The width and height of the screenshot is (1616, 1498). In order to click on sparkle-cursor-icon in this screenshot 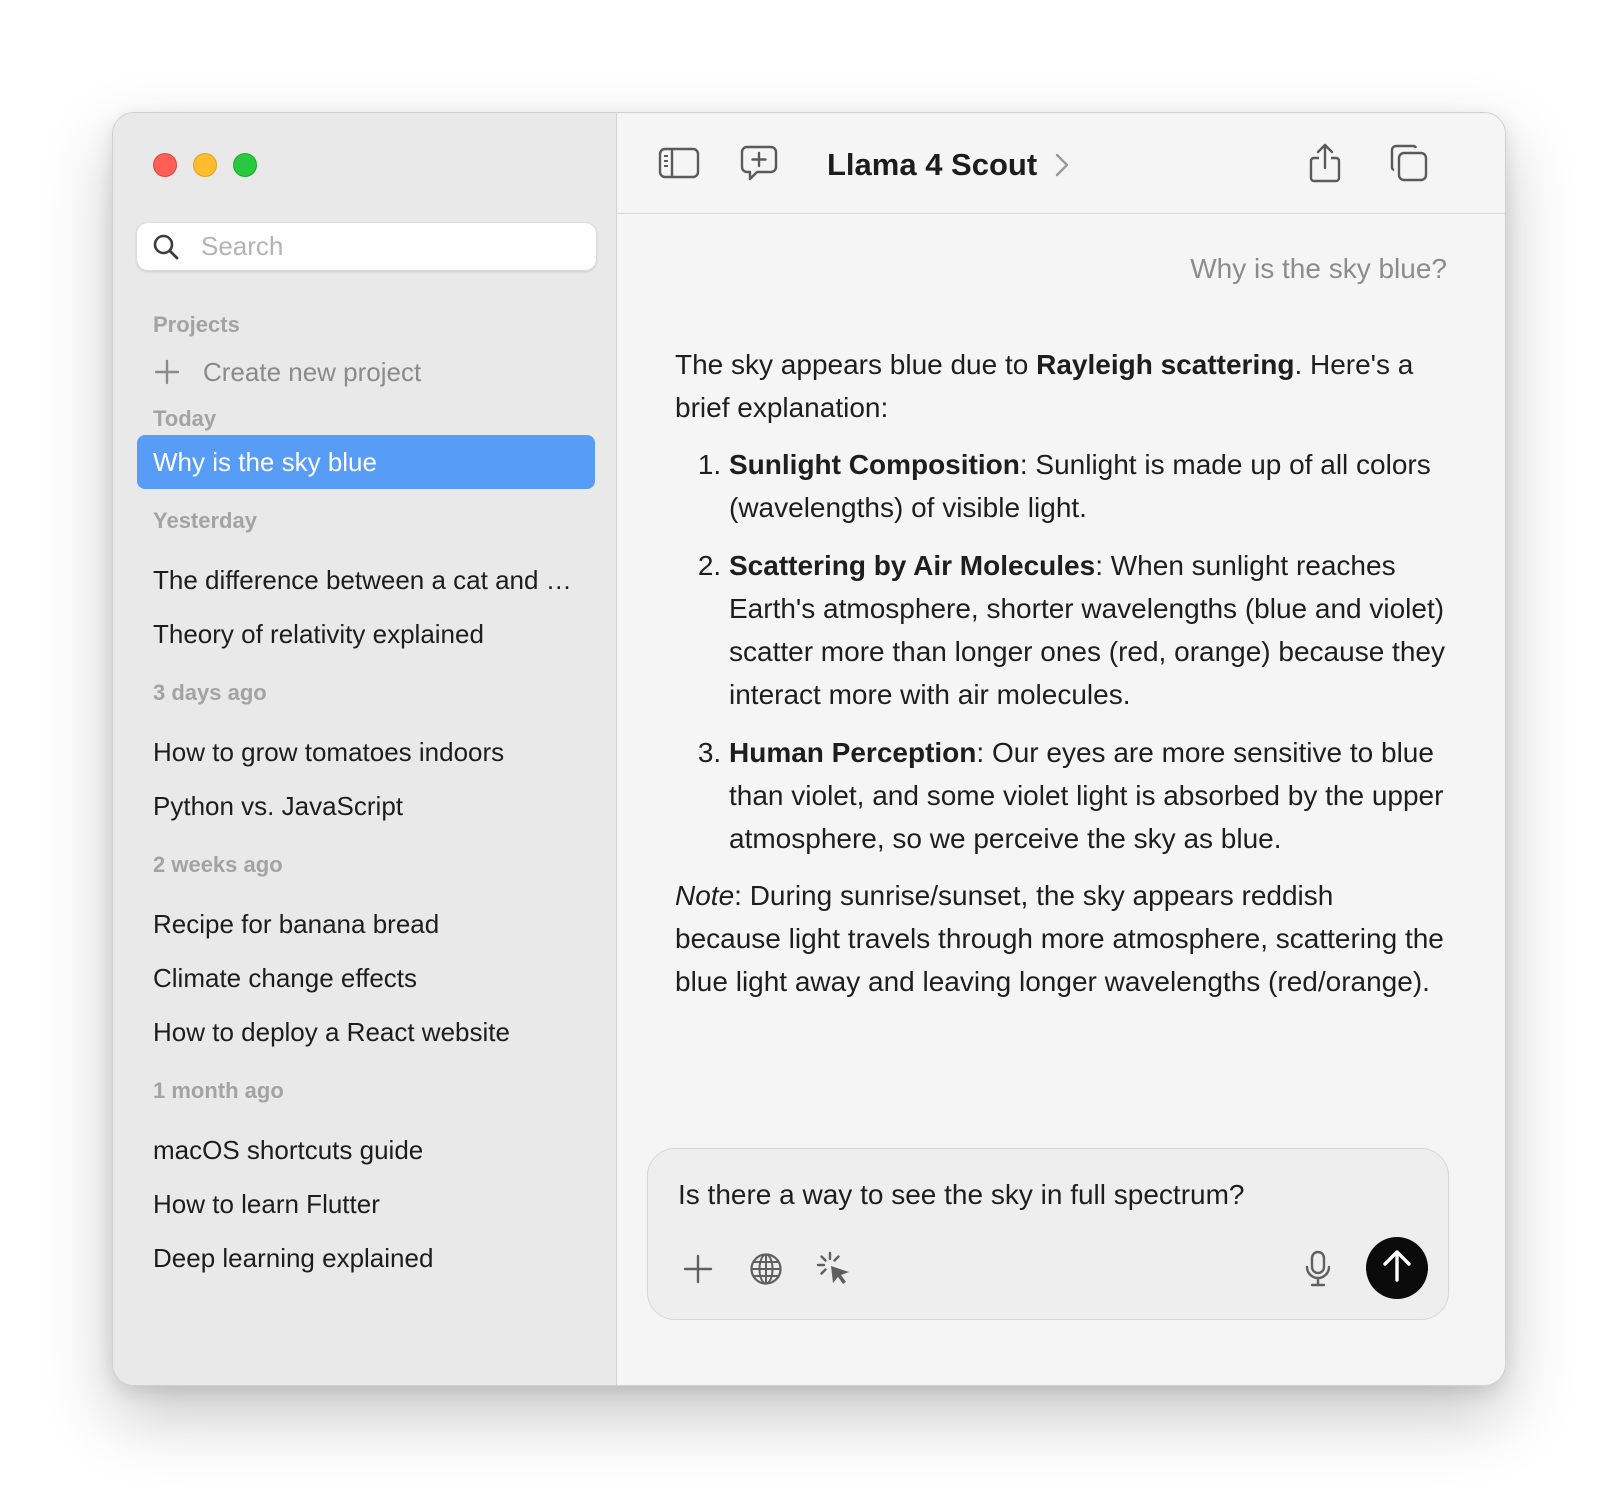, I will do `click(834, 1271)`.